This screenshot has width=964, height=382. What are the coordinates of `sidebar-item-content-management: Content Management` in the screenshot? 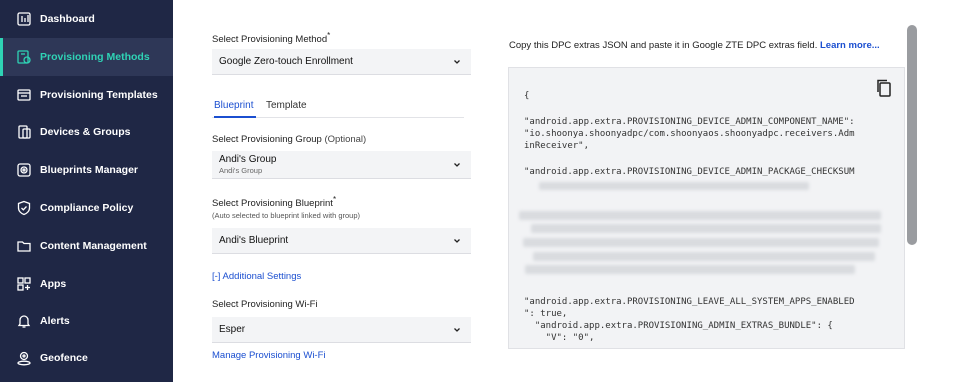 It's located at (86, 246).